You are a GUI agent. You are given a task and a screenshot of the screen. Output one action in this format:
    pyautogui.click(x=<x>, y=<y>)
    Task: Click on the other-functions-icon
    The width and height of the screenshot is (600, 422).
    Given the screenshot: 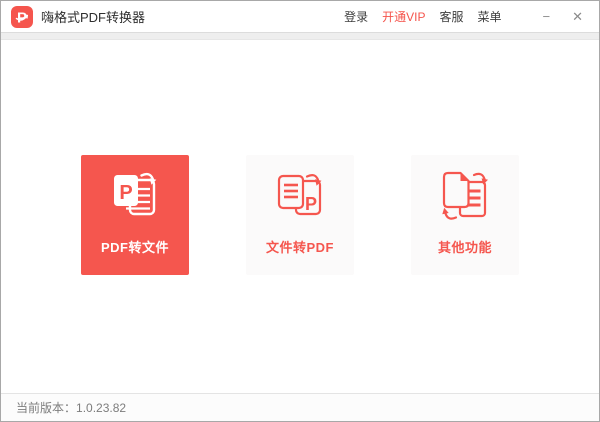 What is the action you would take?
    pyautogui.click(x=465, y=195)
    